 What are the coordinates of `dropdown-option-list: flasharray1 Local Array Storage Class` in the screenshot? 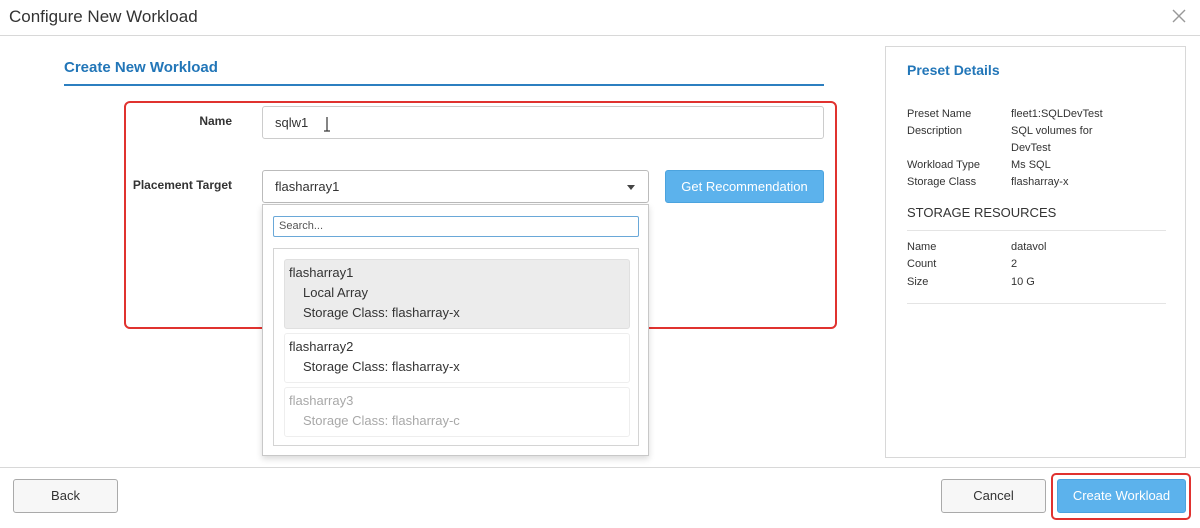 It's located at (456, 347).